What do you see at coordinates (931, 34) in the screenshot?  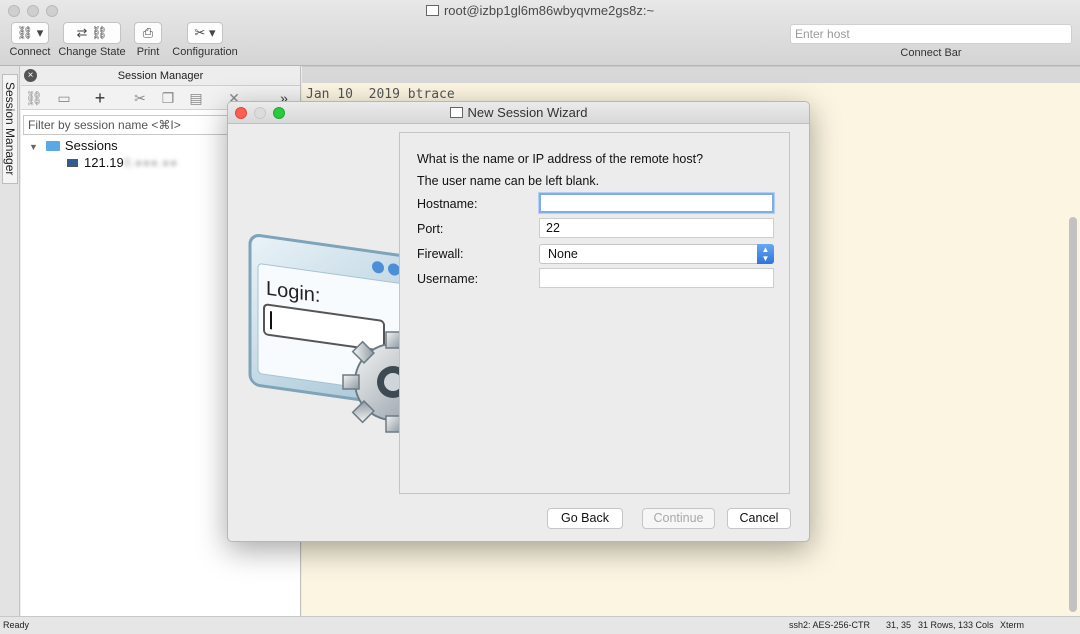 I see `host-input` at bounding box center [931, 34].